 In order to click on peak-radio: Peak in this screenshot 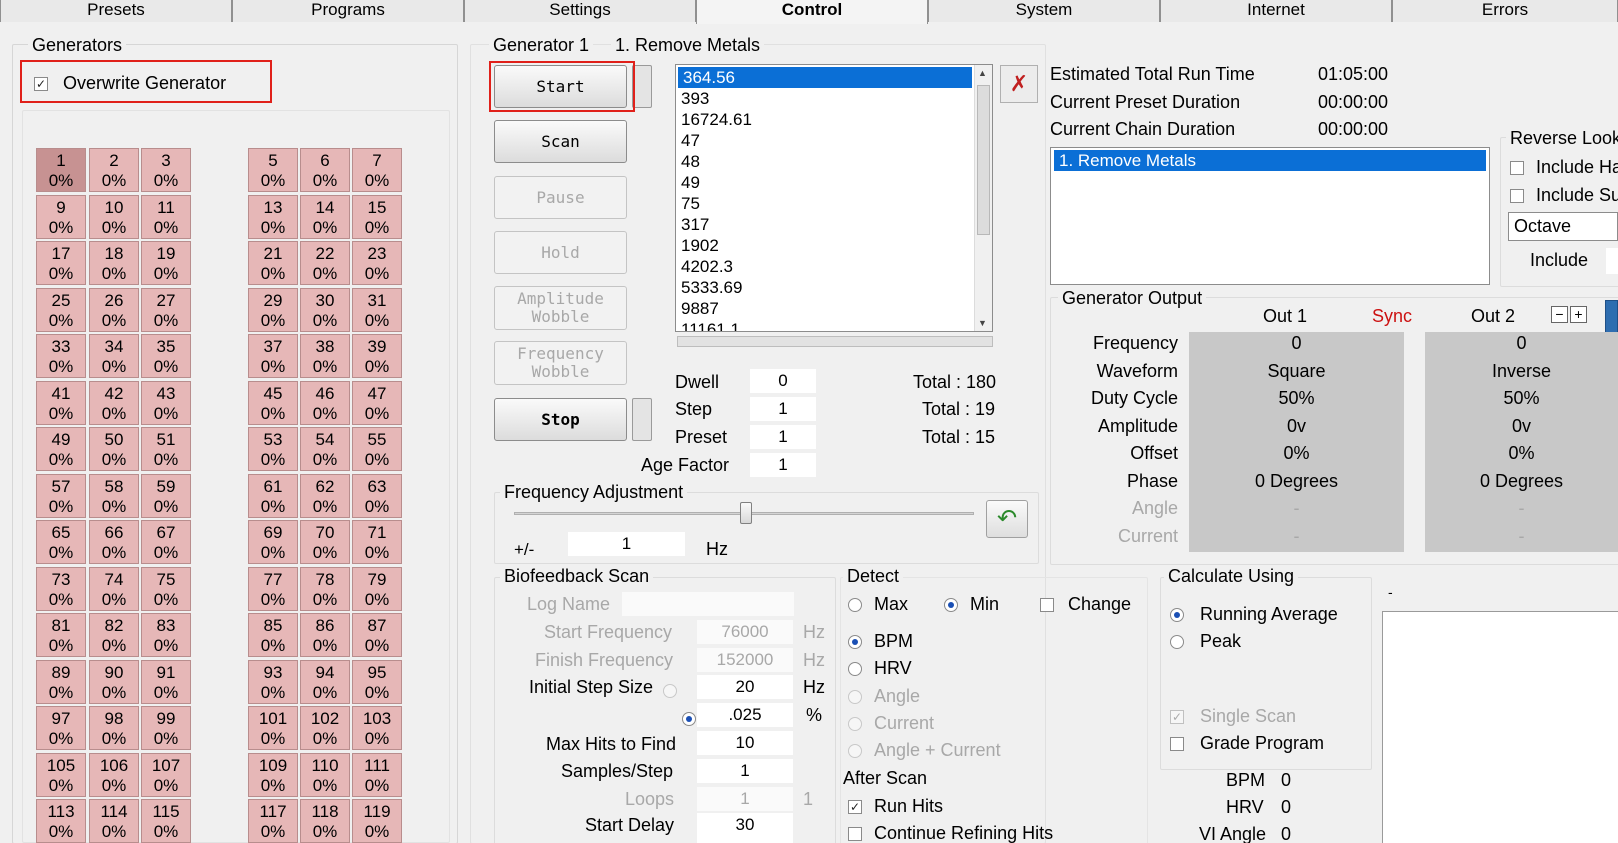, I will do `click(1205, 641)`.